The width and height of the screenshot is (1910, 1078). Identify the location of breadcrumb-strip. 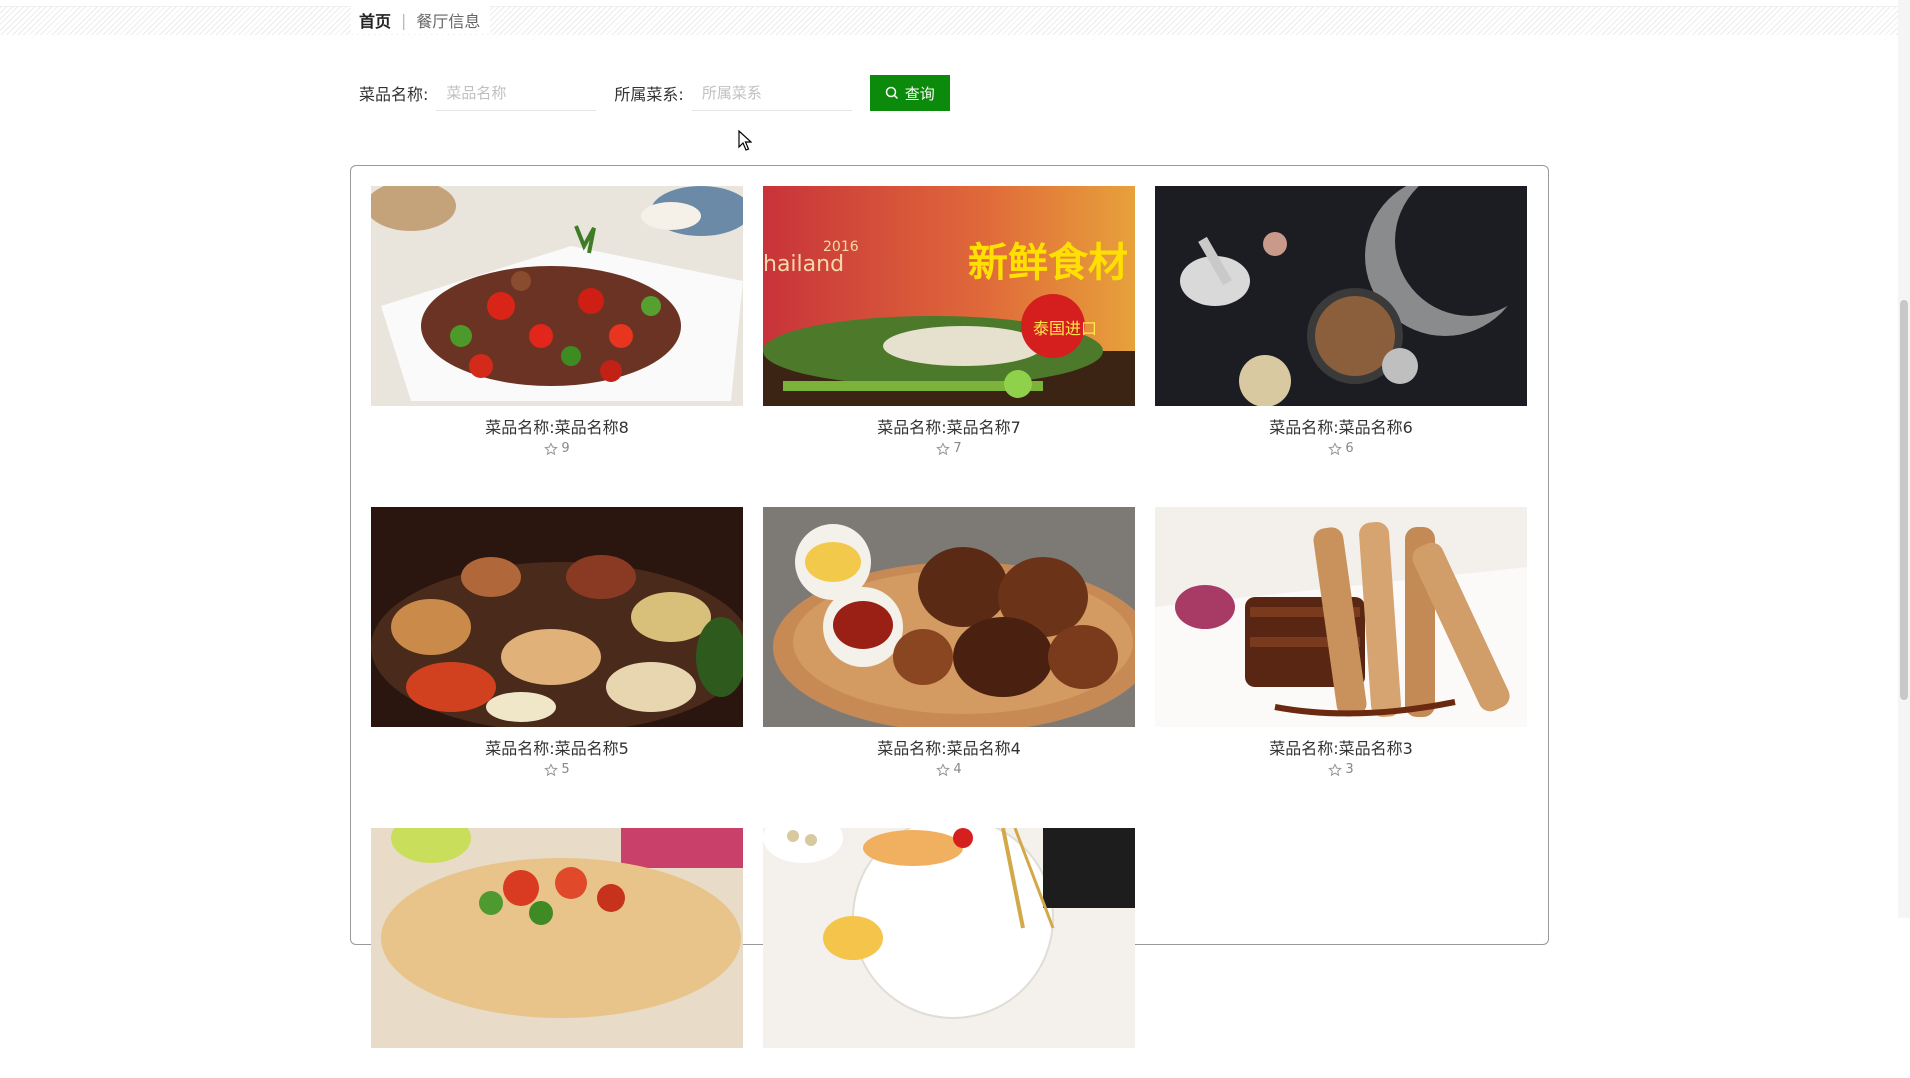
(955, 20).